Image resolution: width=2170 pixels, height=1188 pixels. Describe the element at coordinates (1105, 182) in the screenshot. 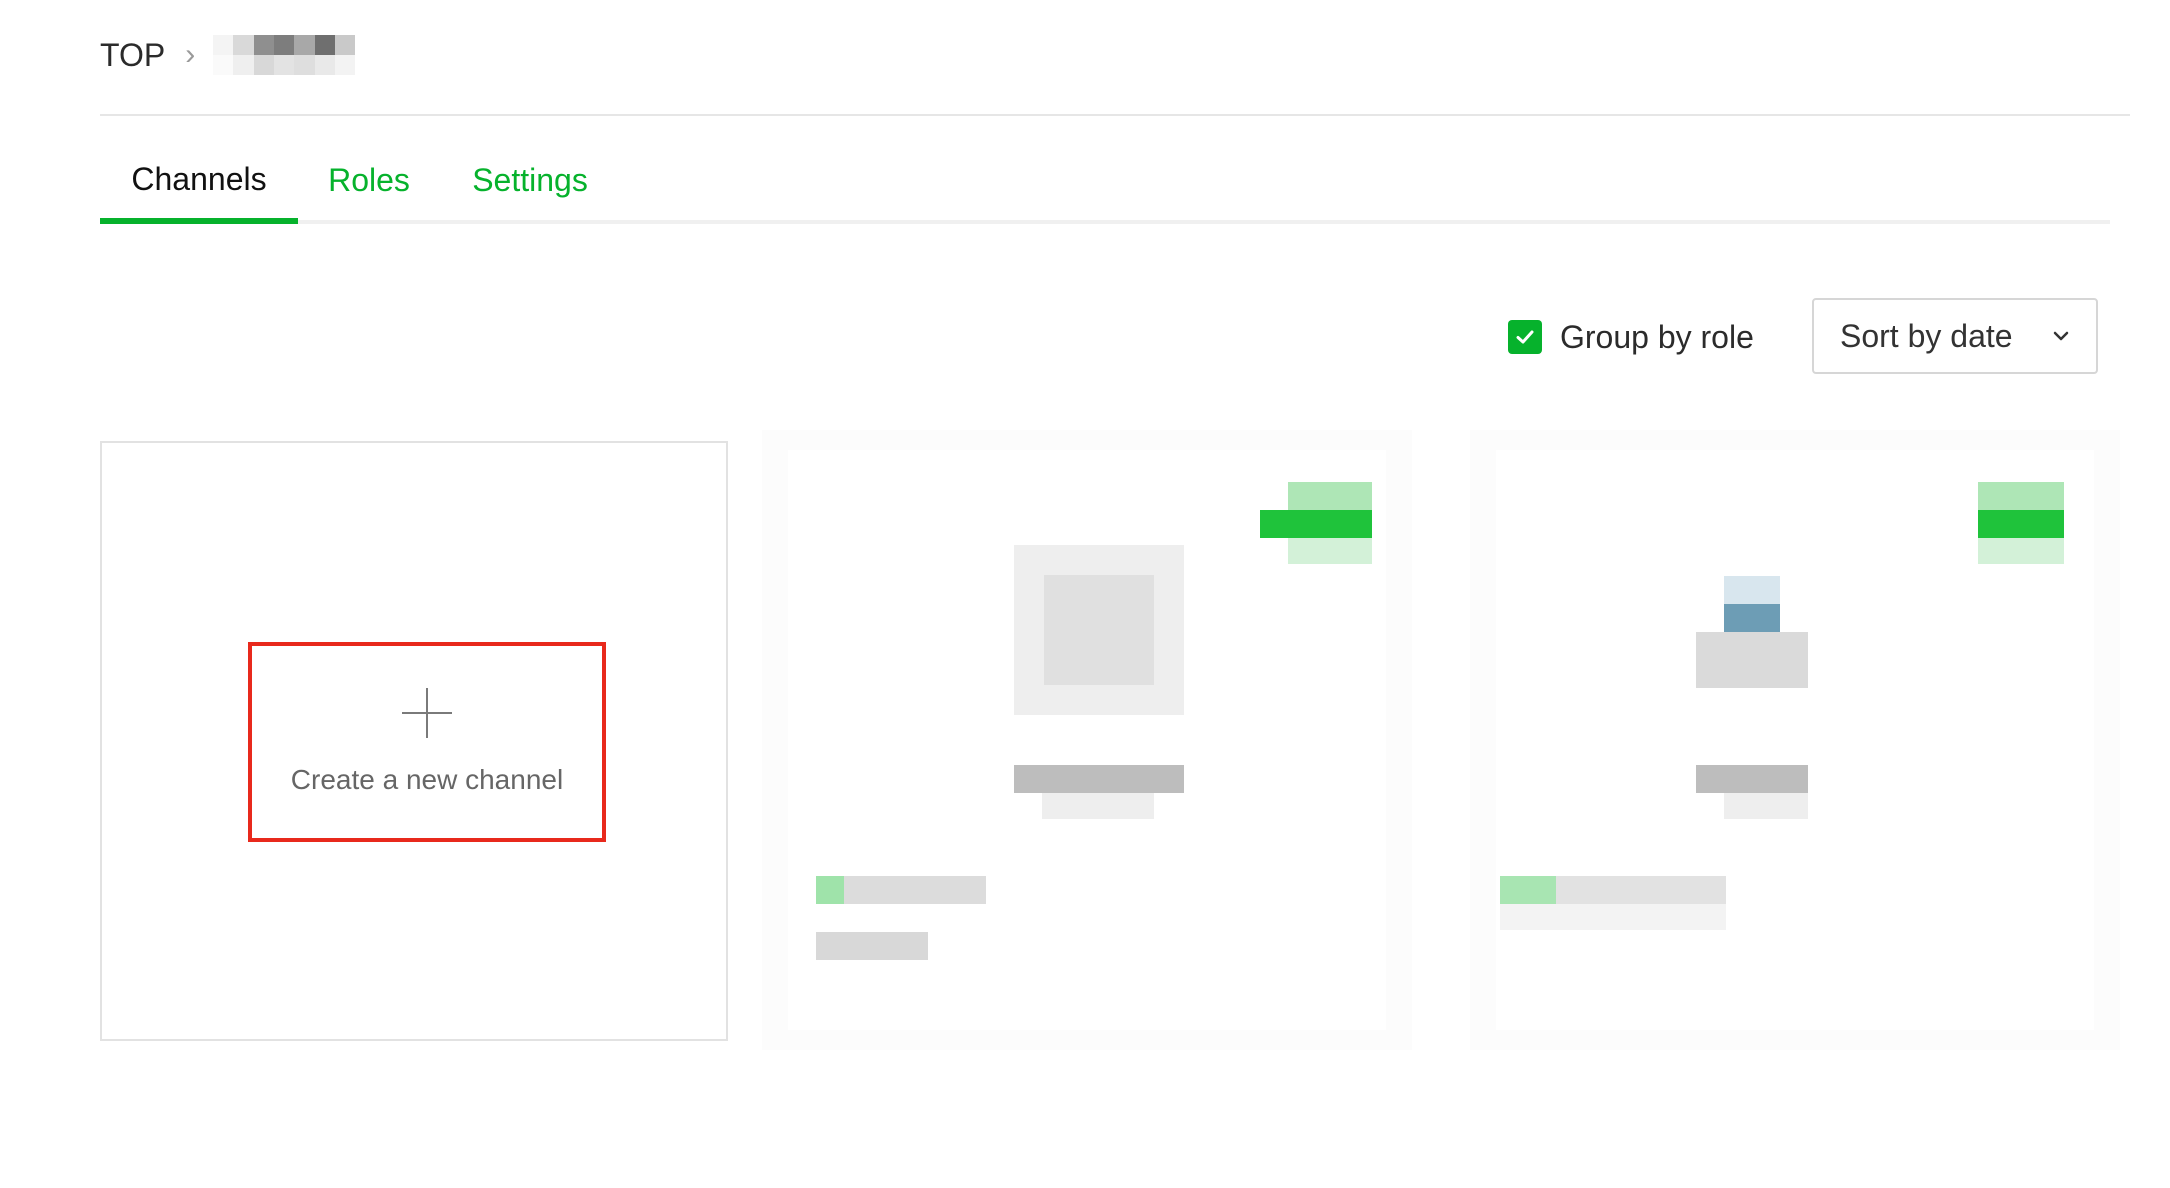

I see `tab-bar: Channels Roles Settings` at that location.